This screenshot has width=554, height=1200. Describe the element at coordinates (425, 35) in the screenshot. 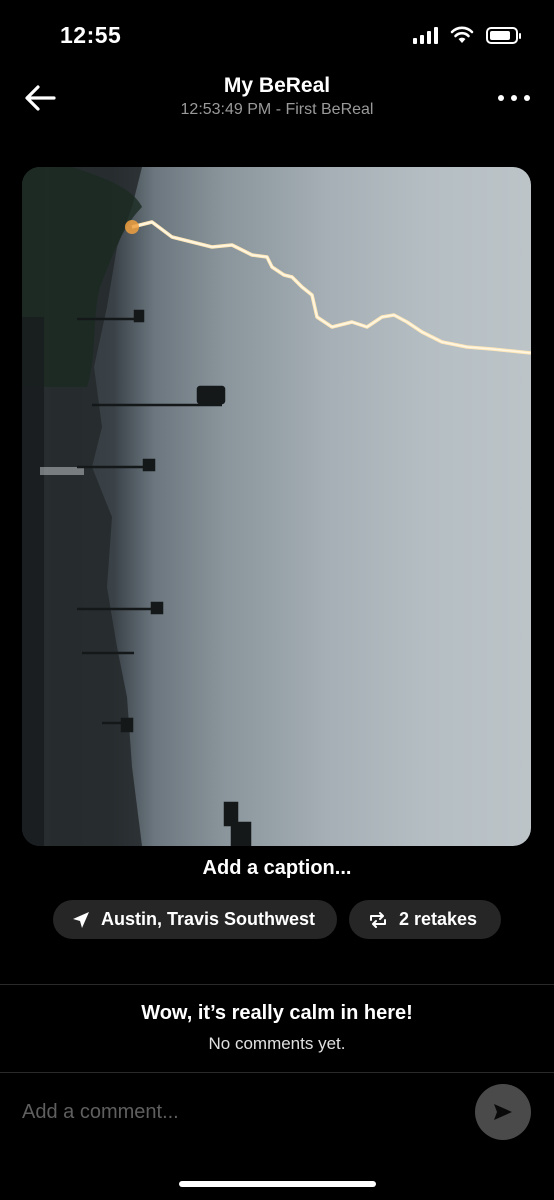

I see `cellular-signal-icon` at that location.